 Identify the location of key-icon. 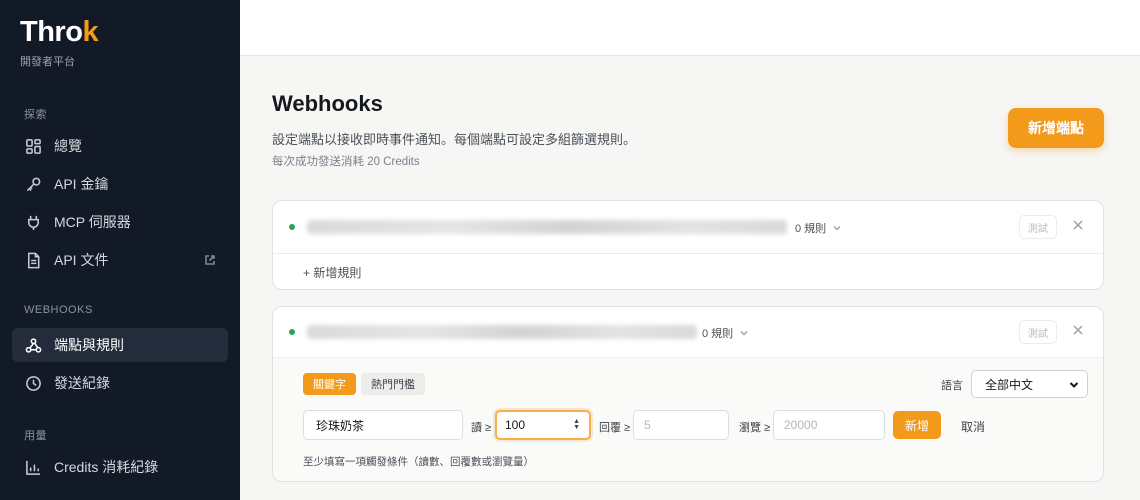
(33, 184).